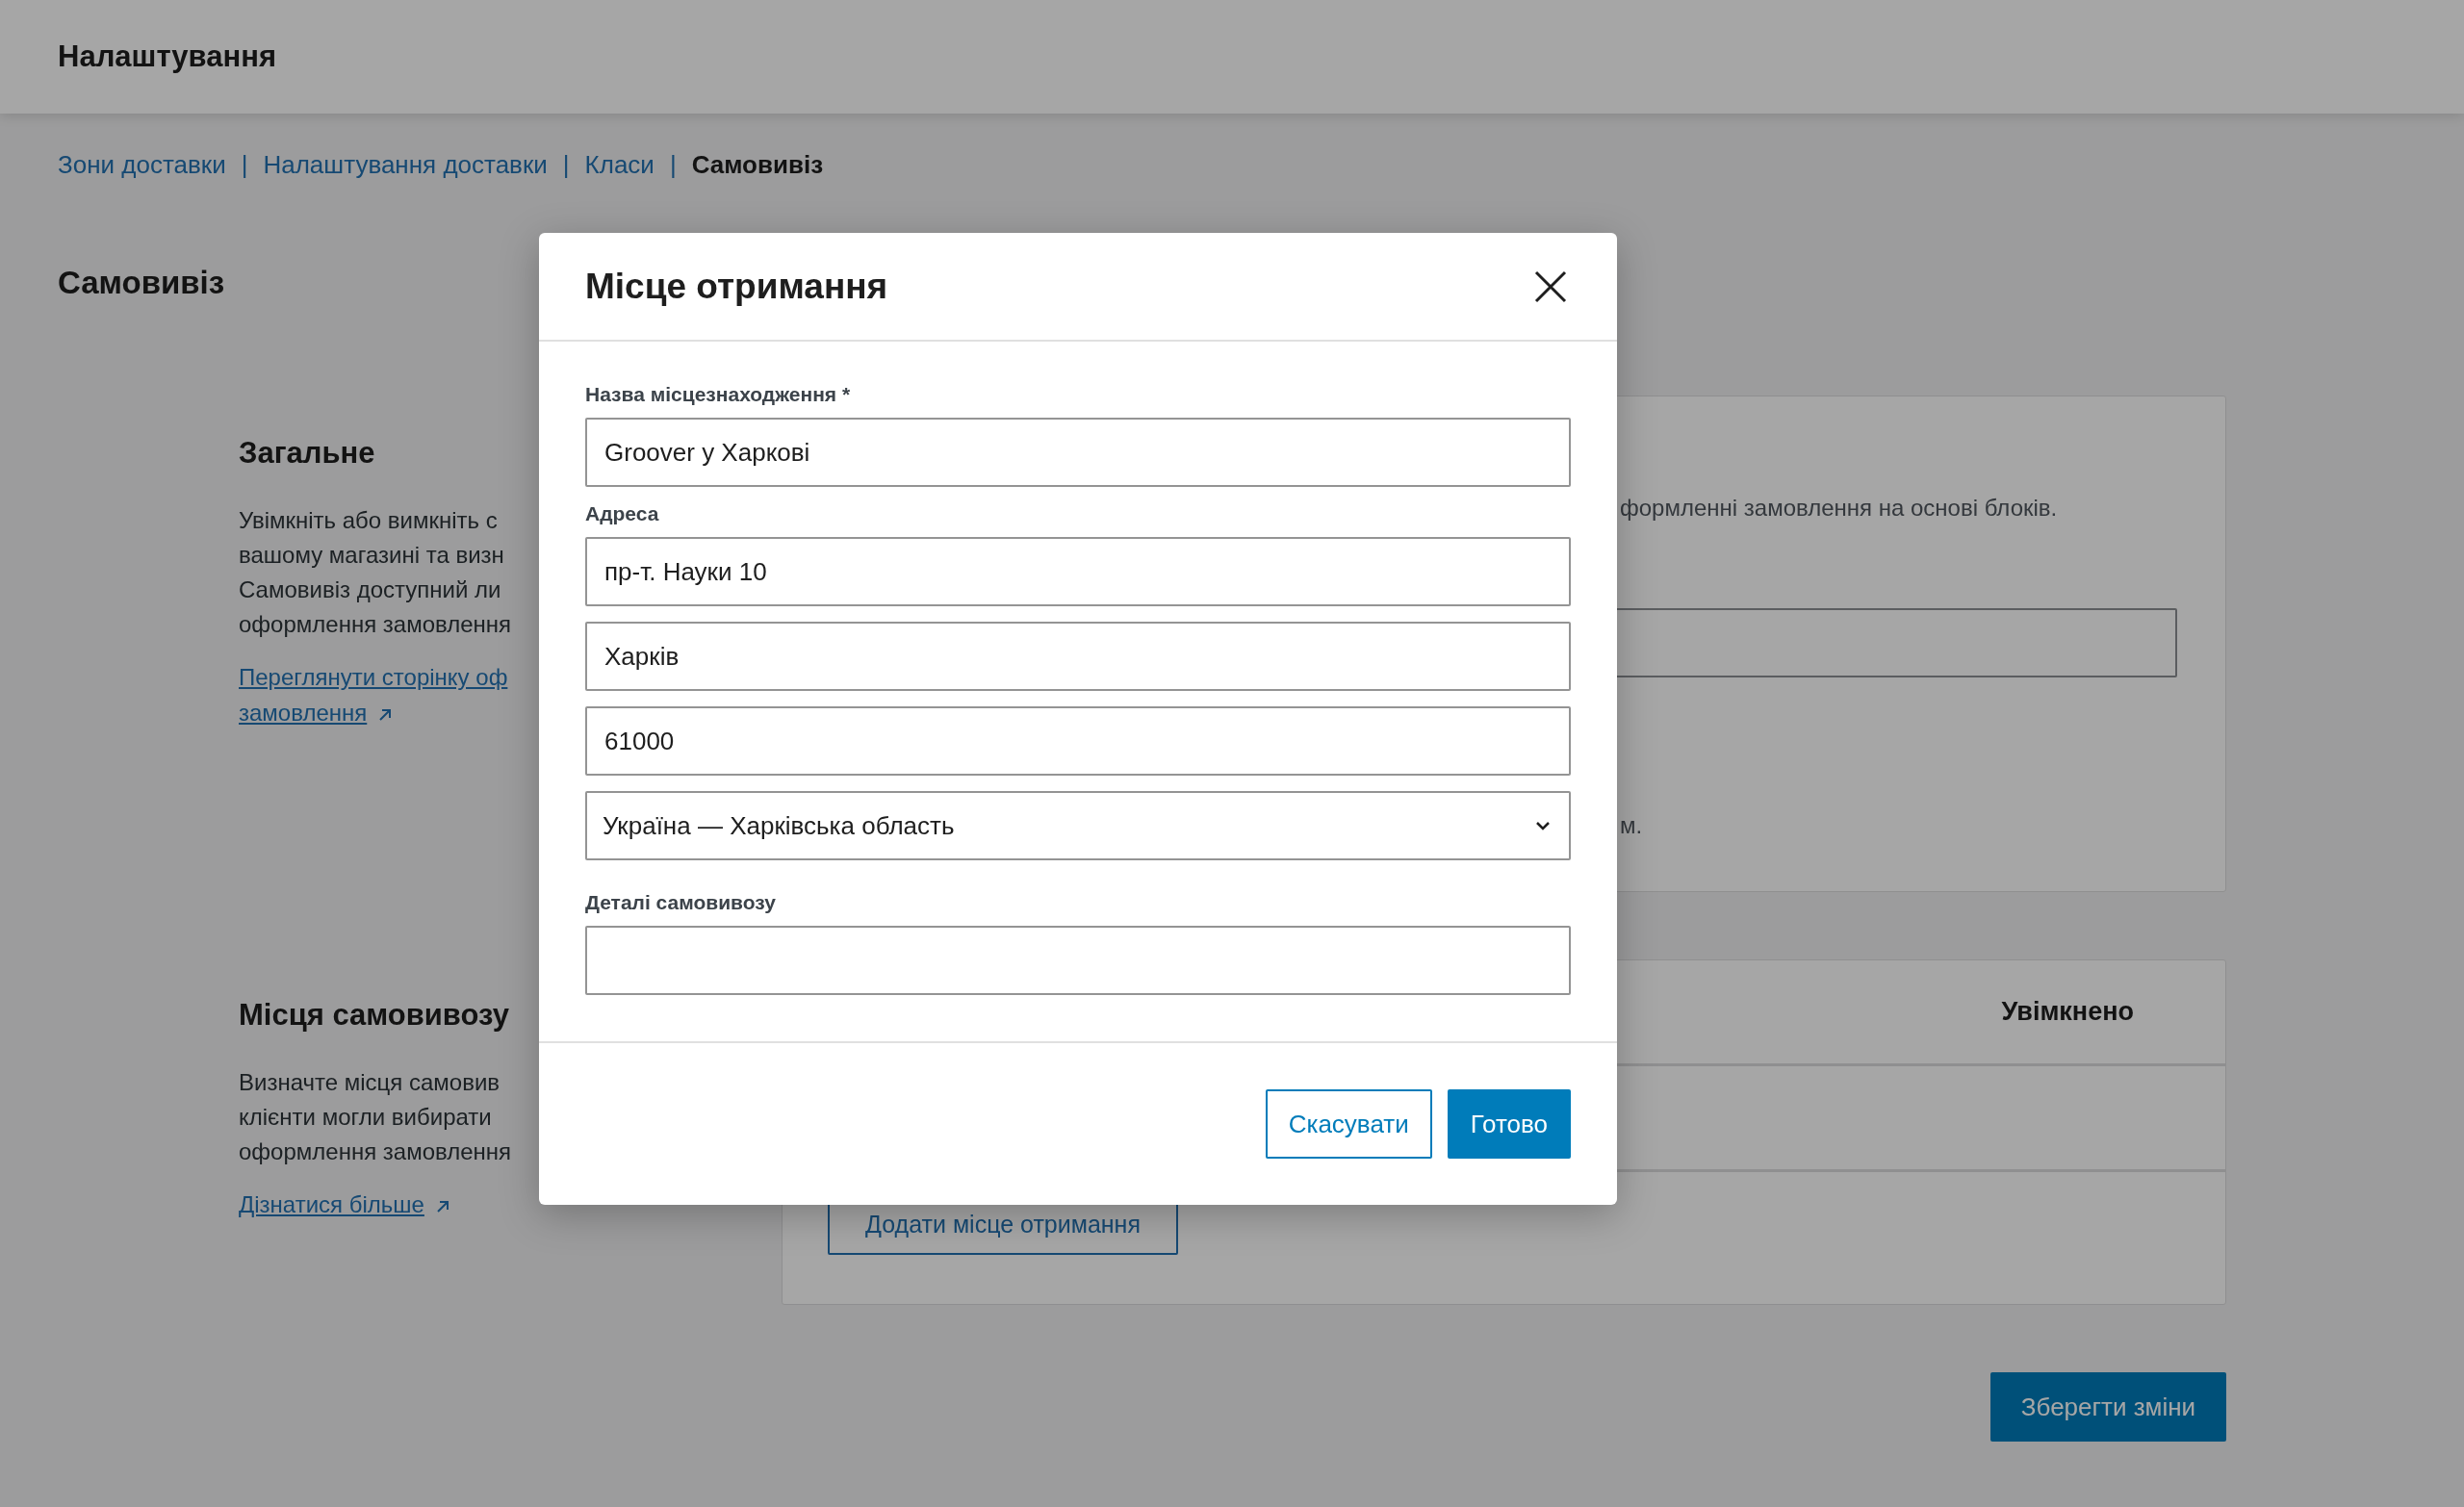  I want to click on section-title: Місця самовивозу, so click(374, 1015).